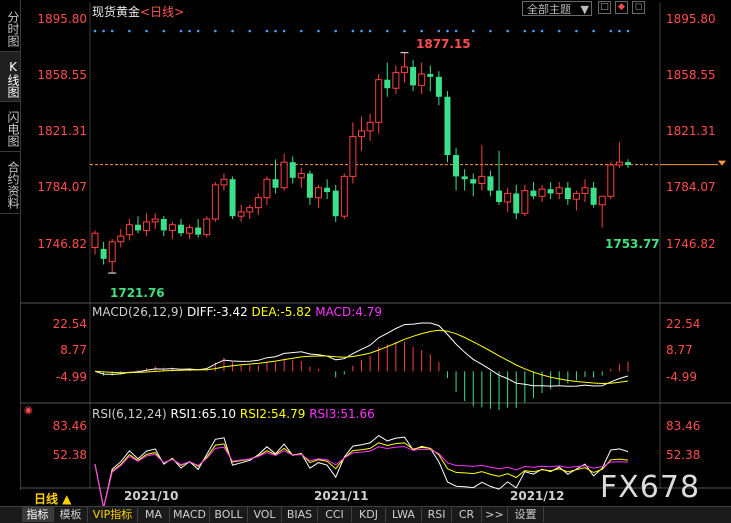  I want to click on bottom-tab: KDJ, so click(369, 514).